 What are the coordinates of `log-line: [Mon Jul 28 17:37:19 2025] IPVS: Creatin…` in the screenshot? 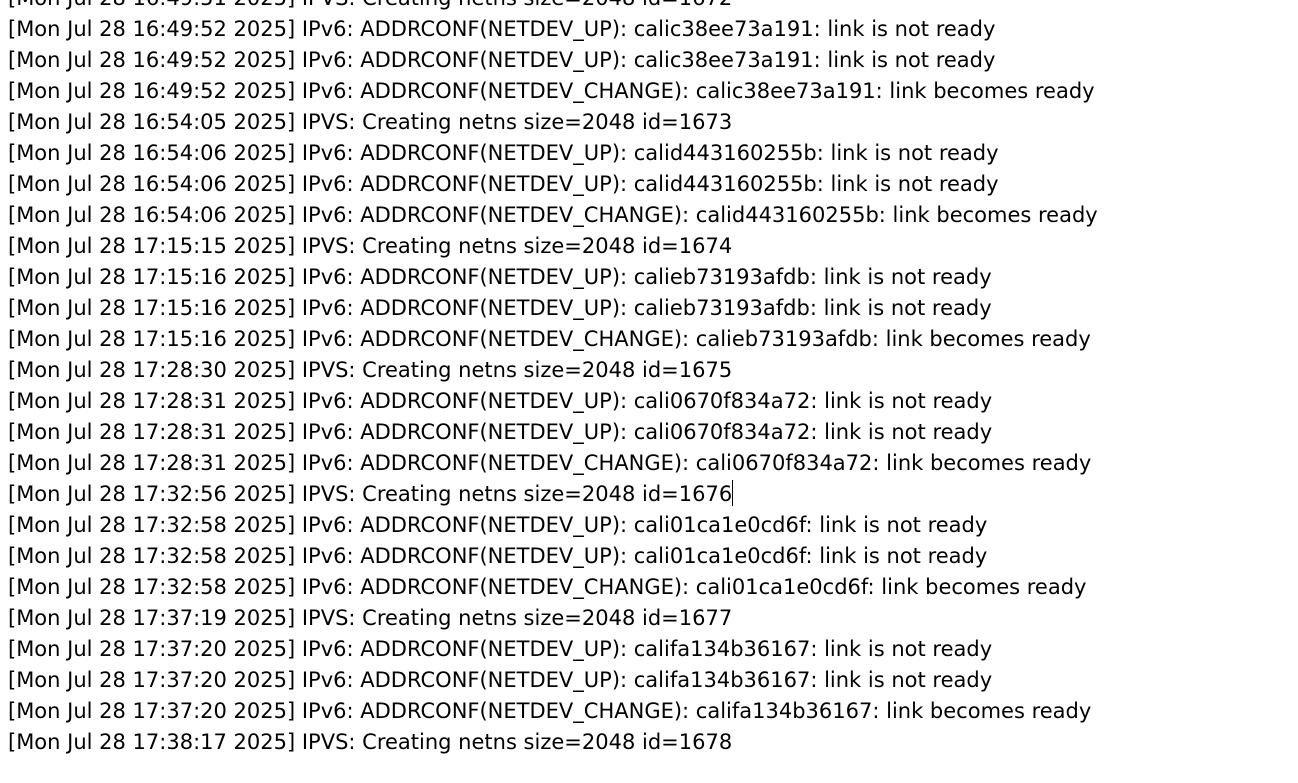 It's located at (649, 618).